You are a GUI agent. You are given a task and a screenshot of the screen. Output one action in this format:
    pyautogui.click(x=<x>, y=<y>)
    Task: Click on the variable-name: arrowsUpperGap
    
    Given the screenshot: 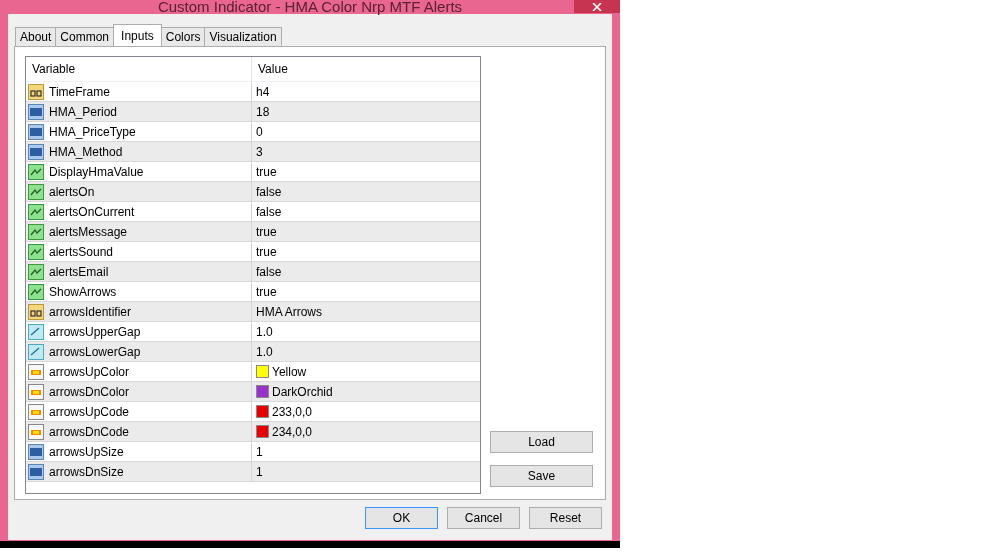 What is the action you would take?
    pyautogui.click(x=95, y=331)
    